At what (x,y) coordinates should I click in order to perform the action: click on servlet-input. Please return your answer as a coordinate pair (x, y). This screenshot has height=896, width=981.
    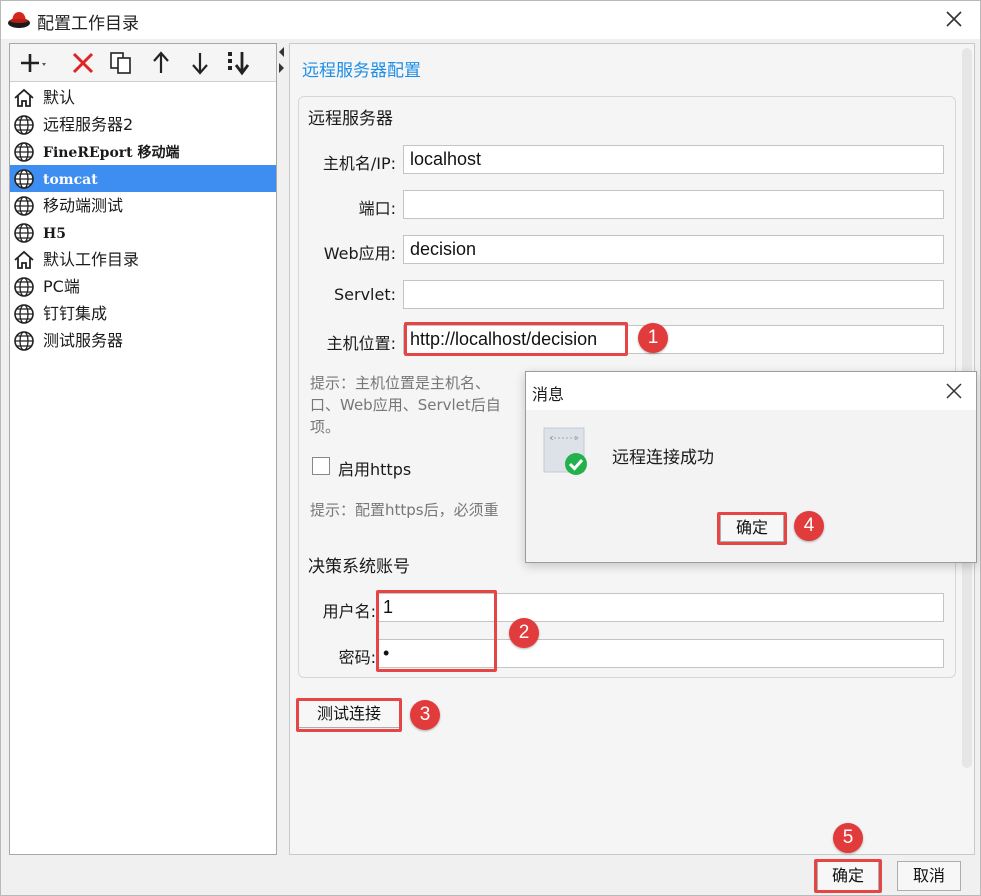
    Looking at the image, I should click on (673, 294).